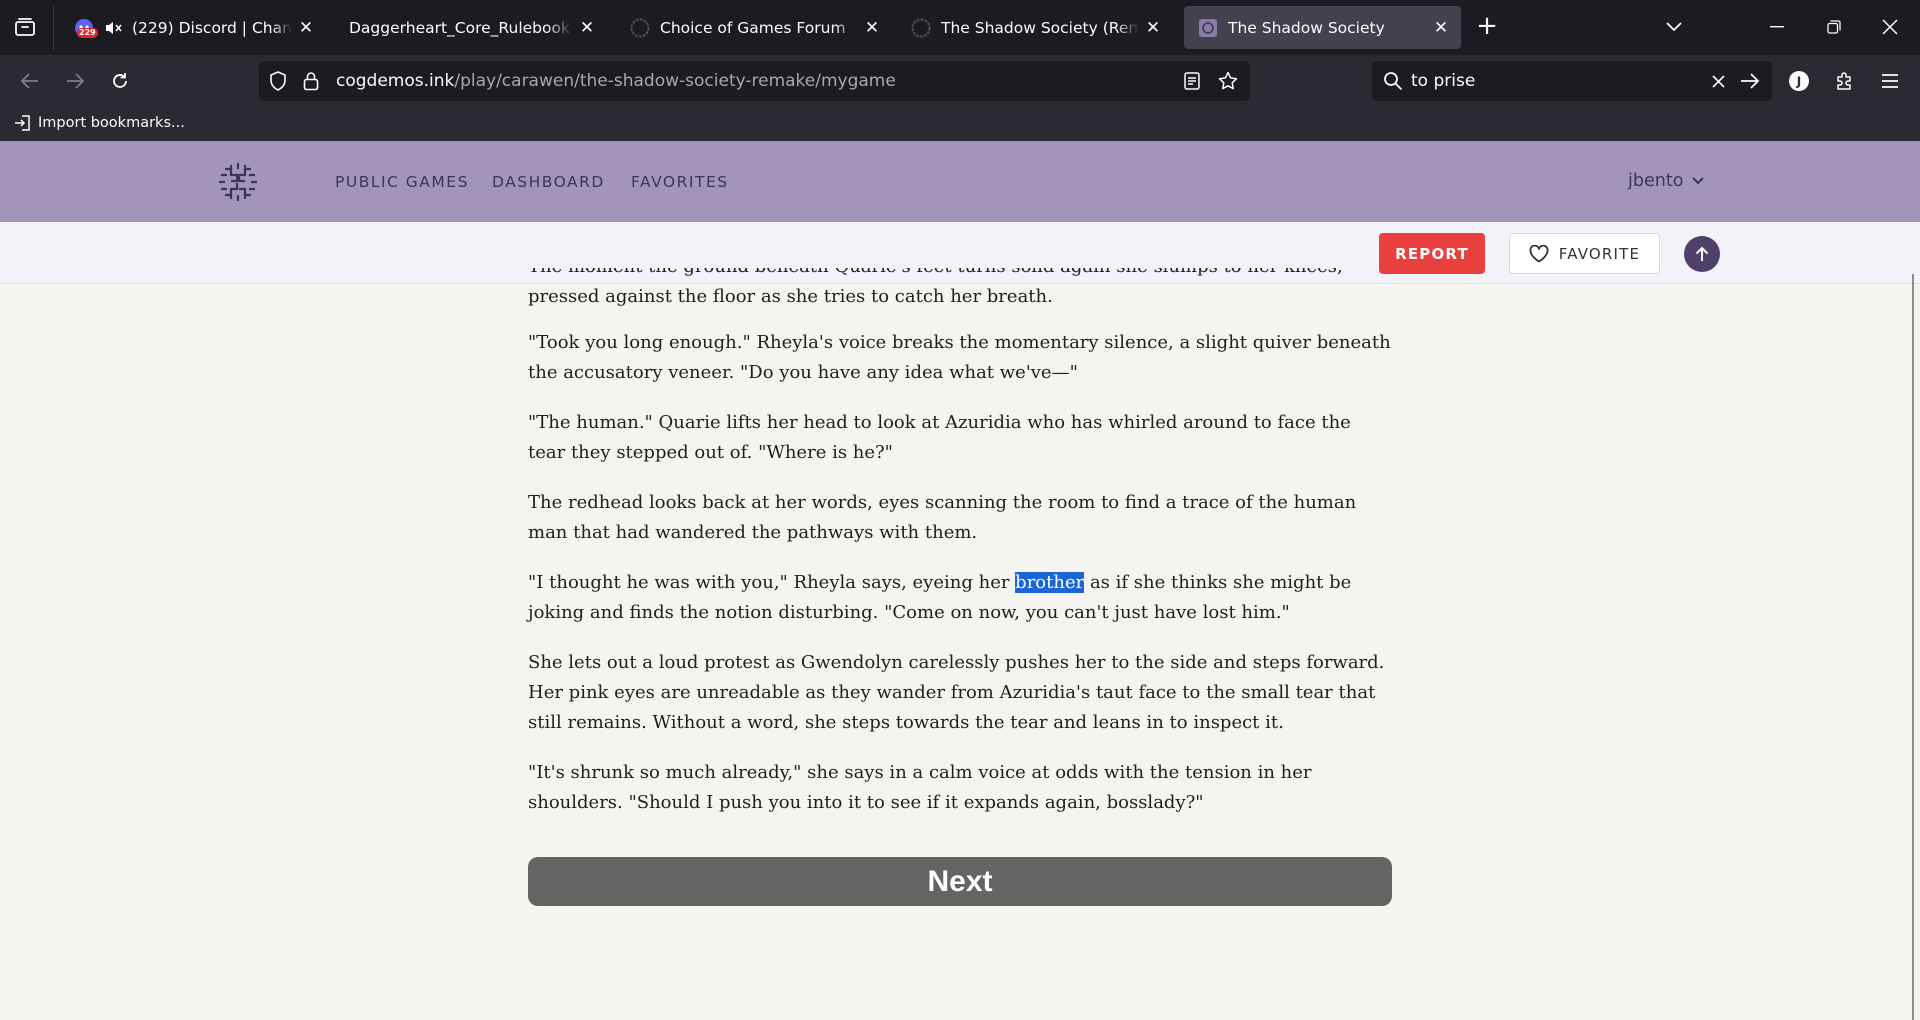 The width and height of the screenshot is (1920, 1020). I want to click on discord-icon: 229, so click(86, 28).